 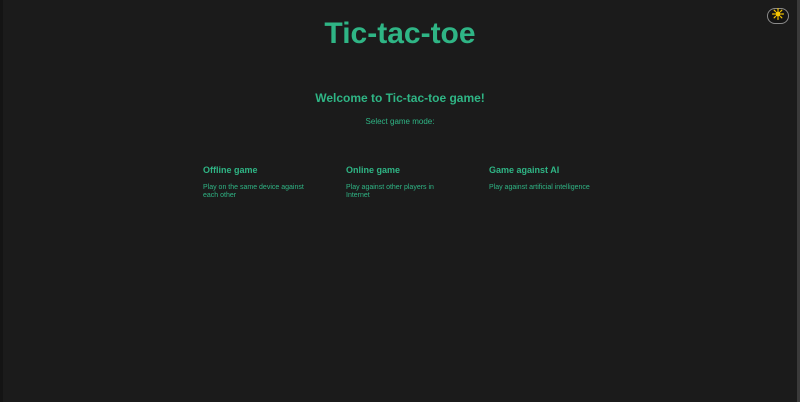 I want to click on mode-description: Play against artificial intelligence, so click(x=539, y=187).